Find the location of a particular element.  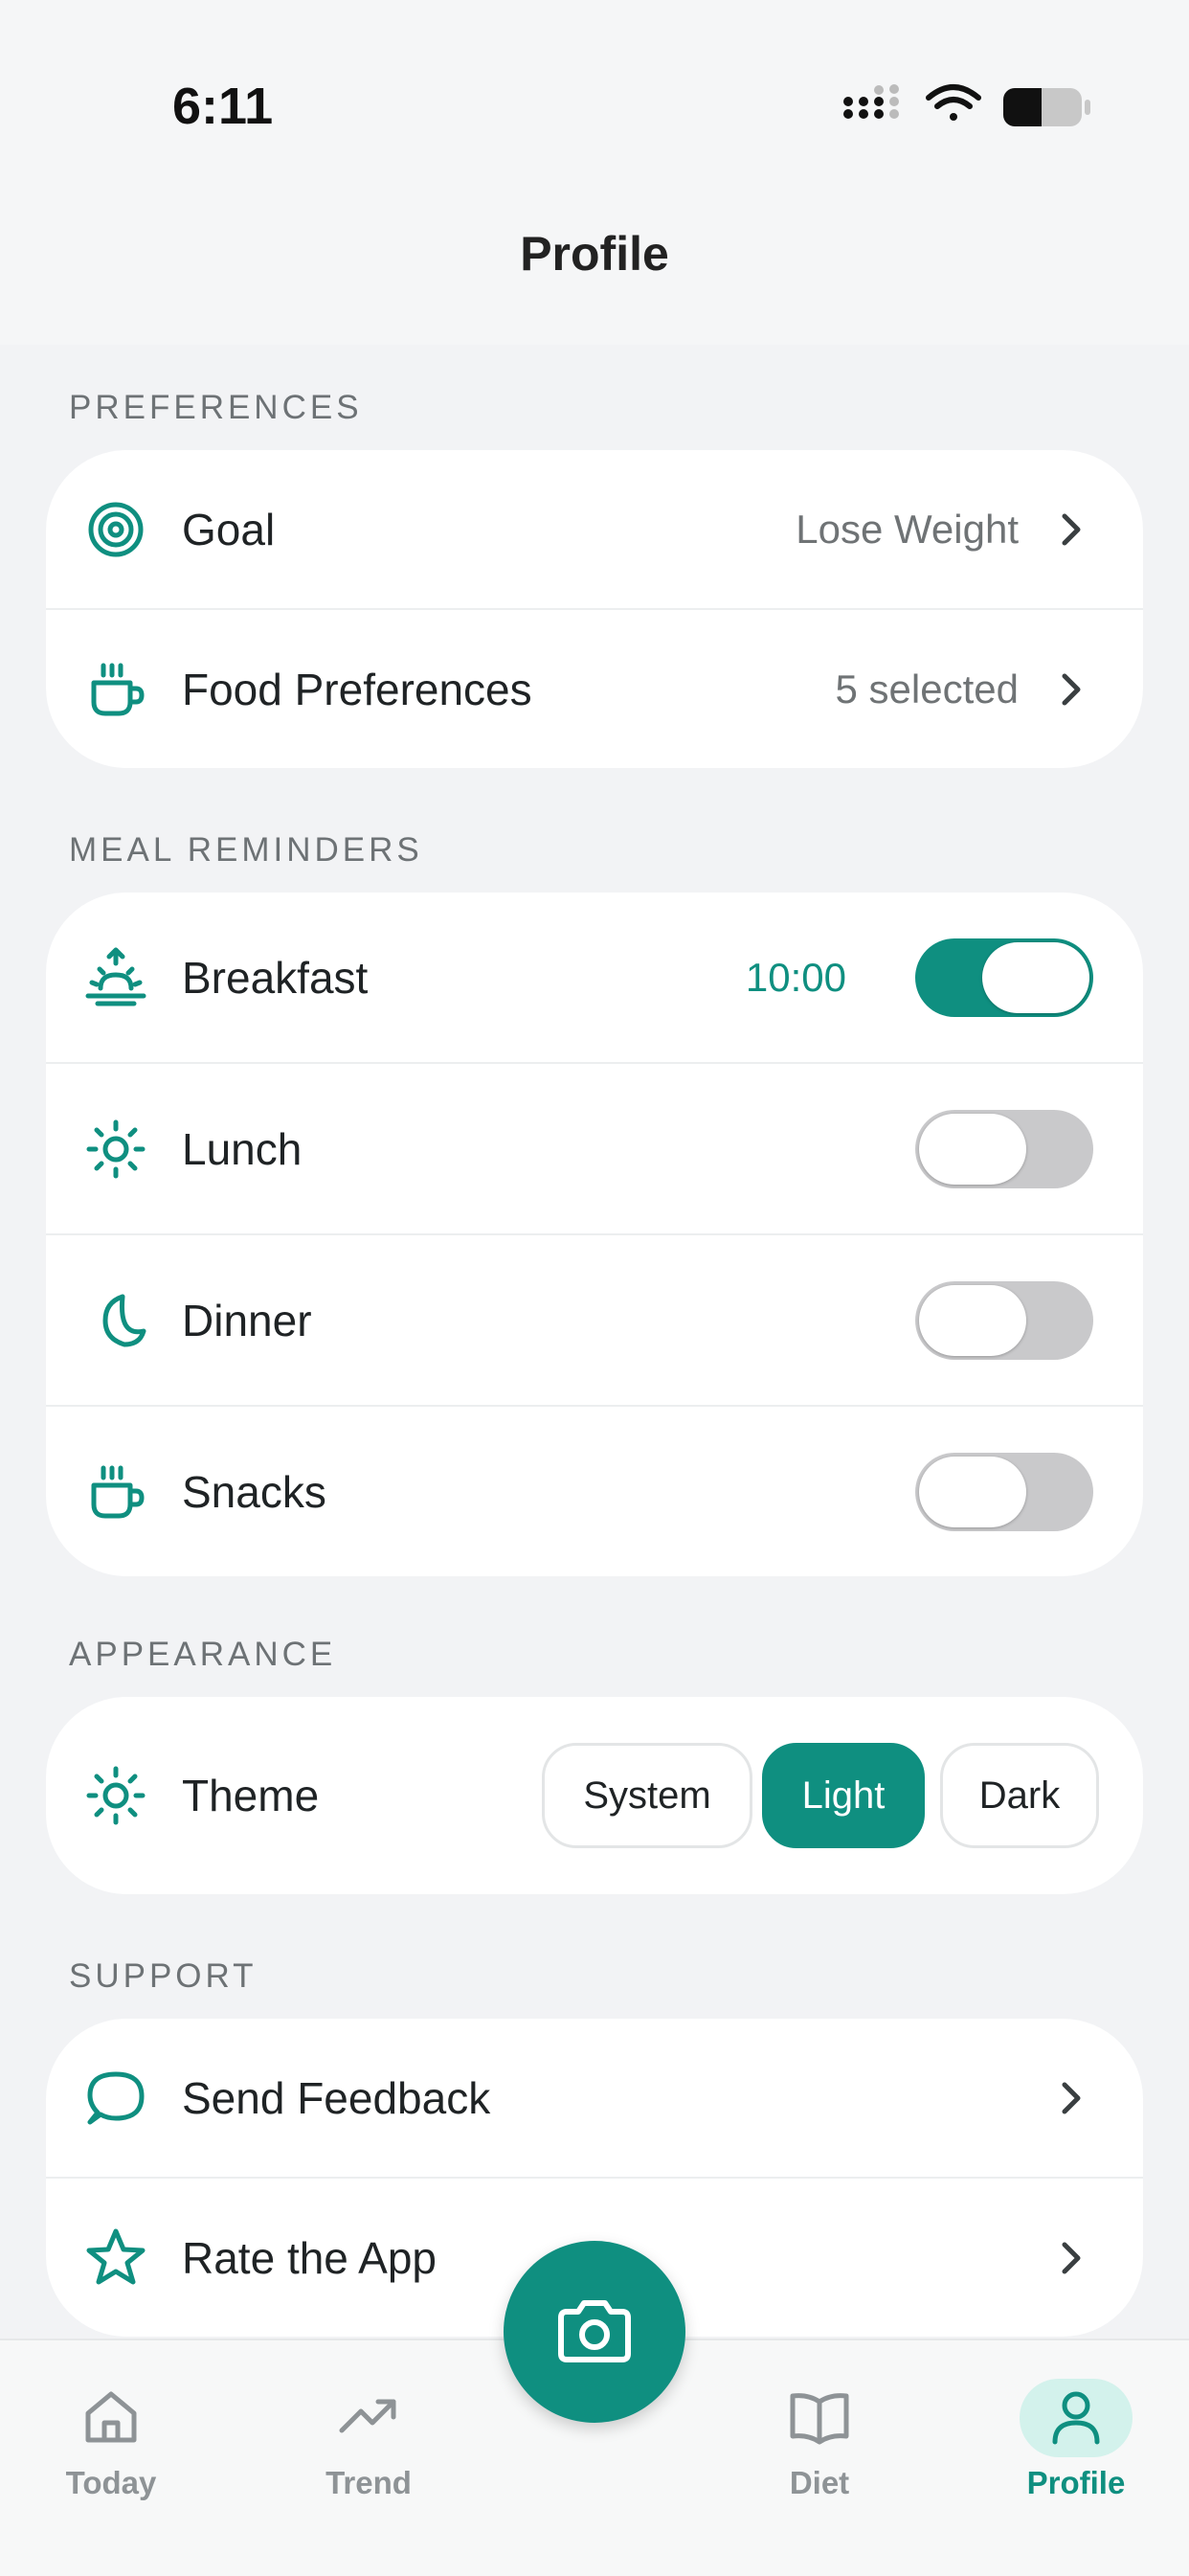

section-label-meal-reminders: MEAL REMINDERS is located at coordinates (246, 850).